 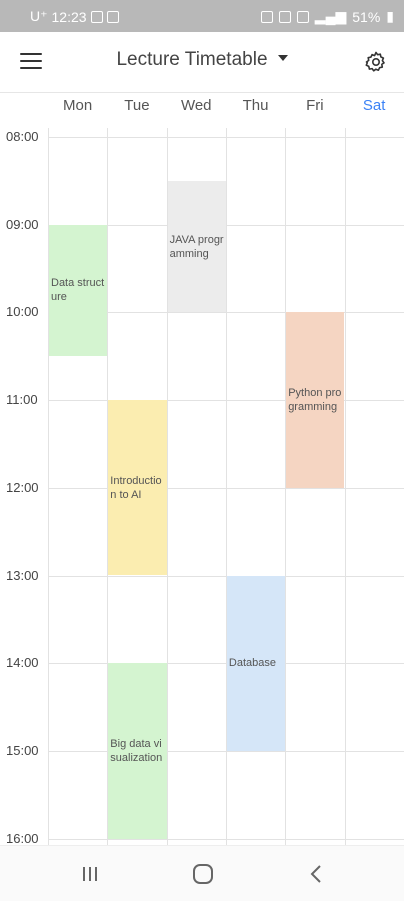 What do you see at coordinates (22, 487) in the screenshot?
I see `time-label: 12:00` at bounding box center [22, 487].